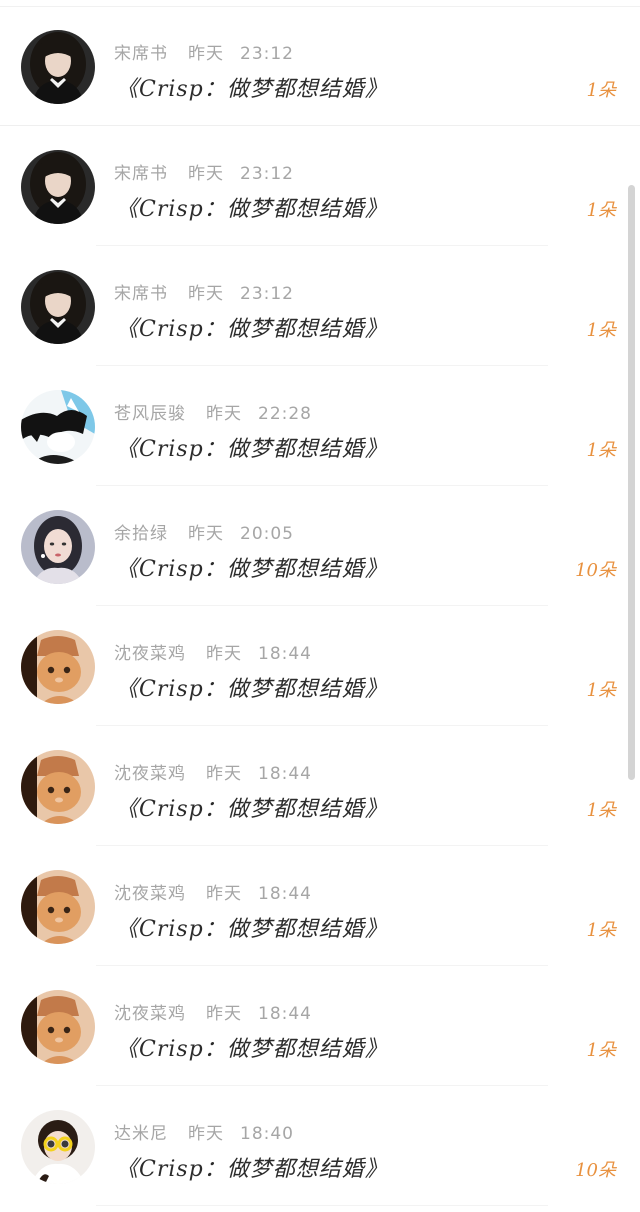 Image resolution: width=640 pixels, height=1212 pixels. I want to click on user-name: 苍风辰骏, so click(150, 414).